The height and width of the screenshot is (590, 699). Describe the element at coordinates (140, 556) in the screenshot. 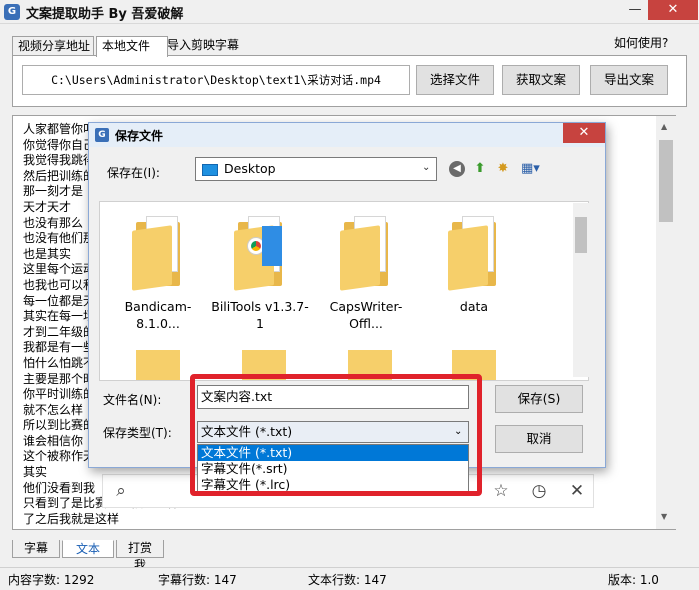

I see `tab-donate: 打赏我` at that location.